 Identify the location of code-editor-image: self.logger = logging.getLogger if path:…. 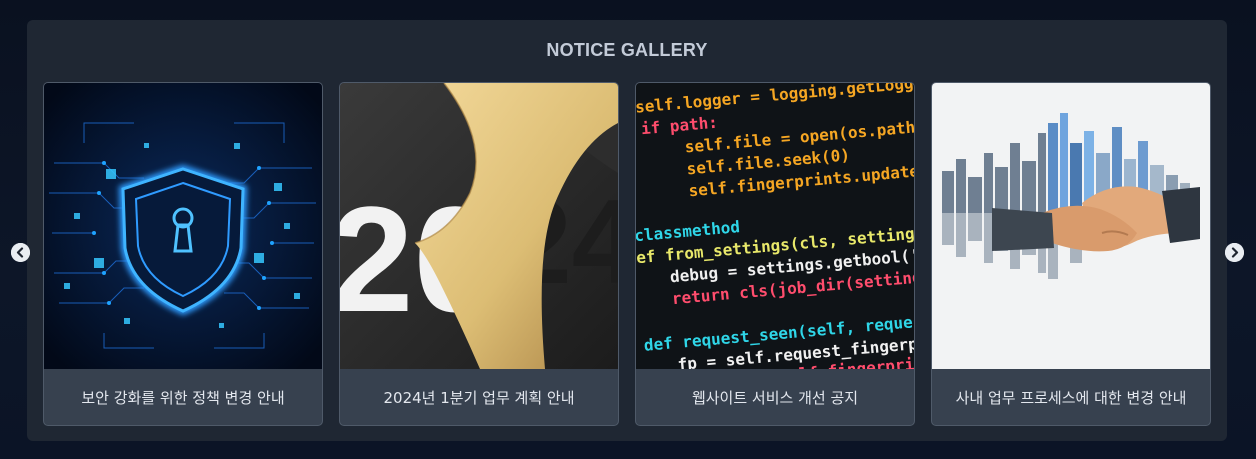
(775, 226).